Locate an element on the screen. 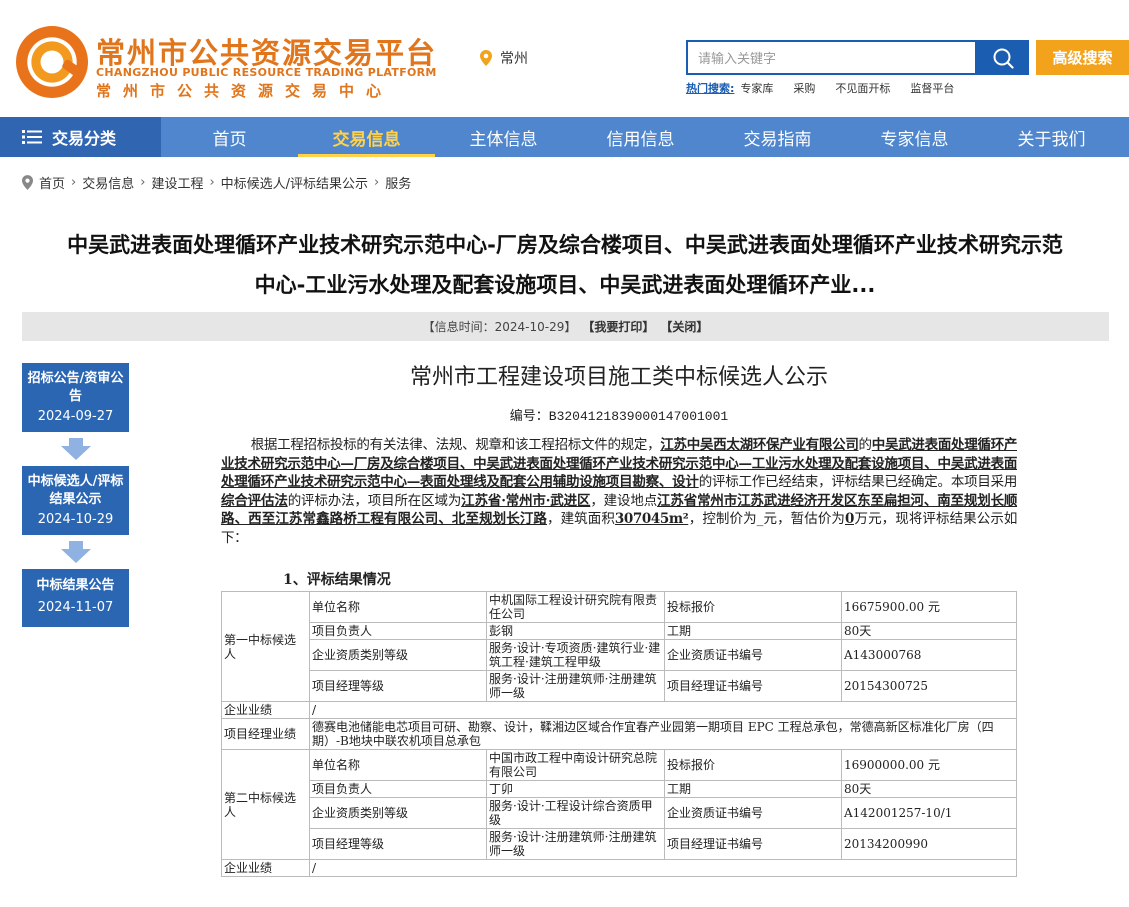 The image size is (1129, 907). timeline-step: 中标候选人/评标结果公示 2024-10-29 is located at coordinates (75, 500).